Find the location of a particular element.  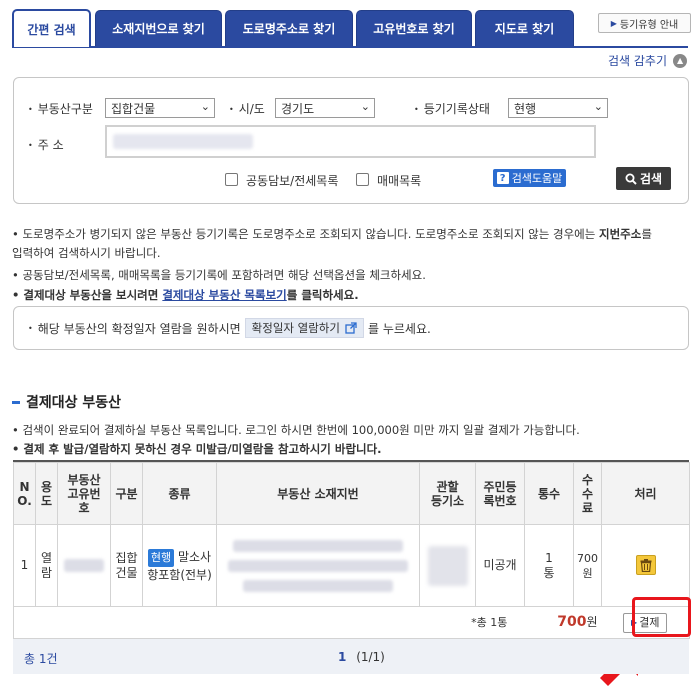

row-action is located at coordinates (645, 565).